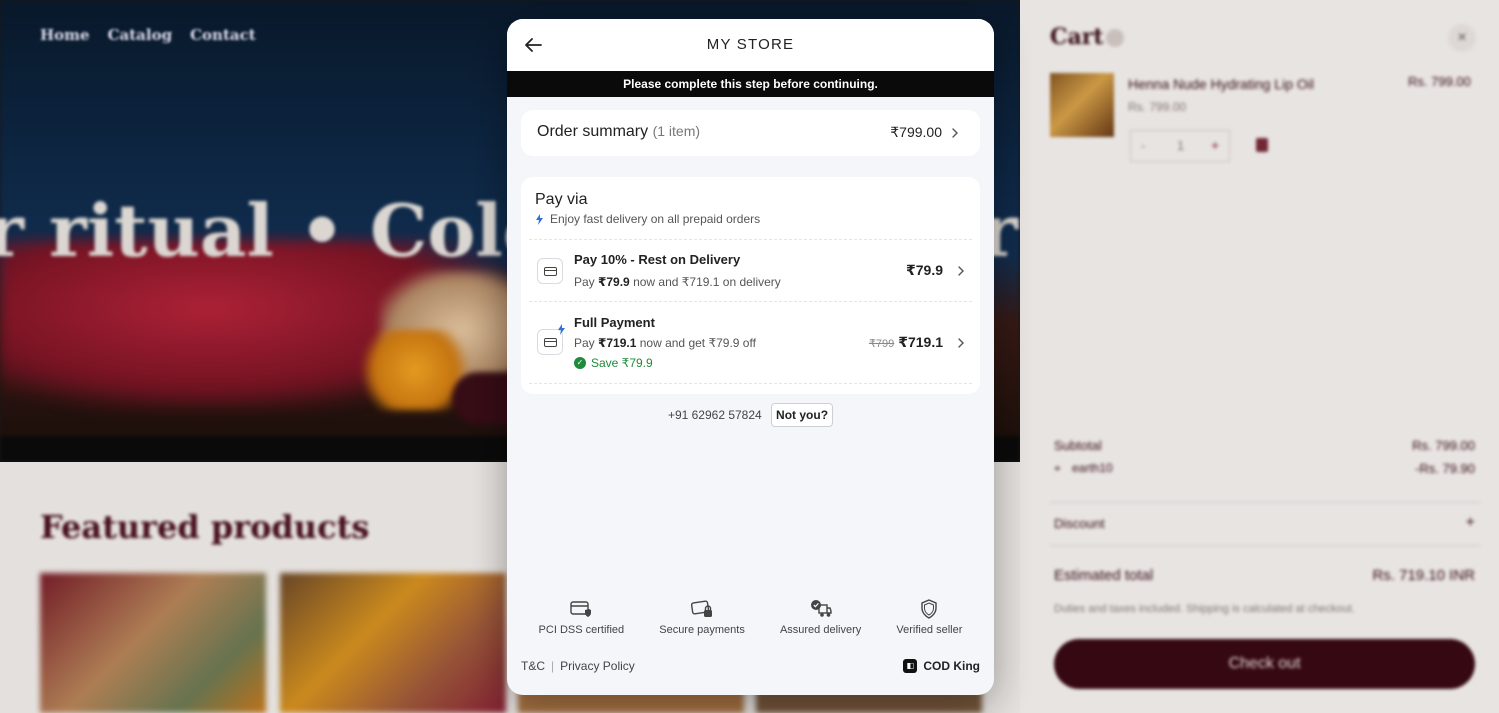  What do you see at coordinates (580, 363) in the screenshot?
I see `check-badge-icon: ✓` at bounding box center [580, 363].